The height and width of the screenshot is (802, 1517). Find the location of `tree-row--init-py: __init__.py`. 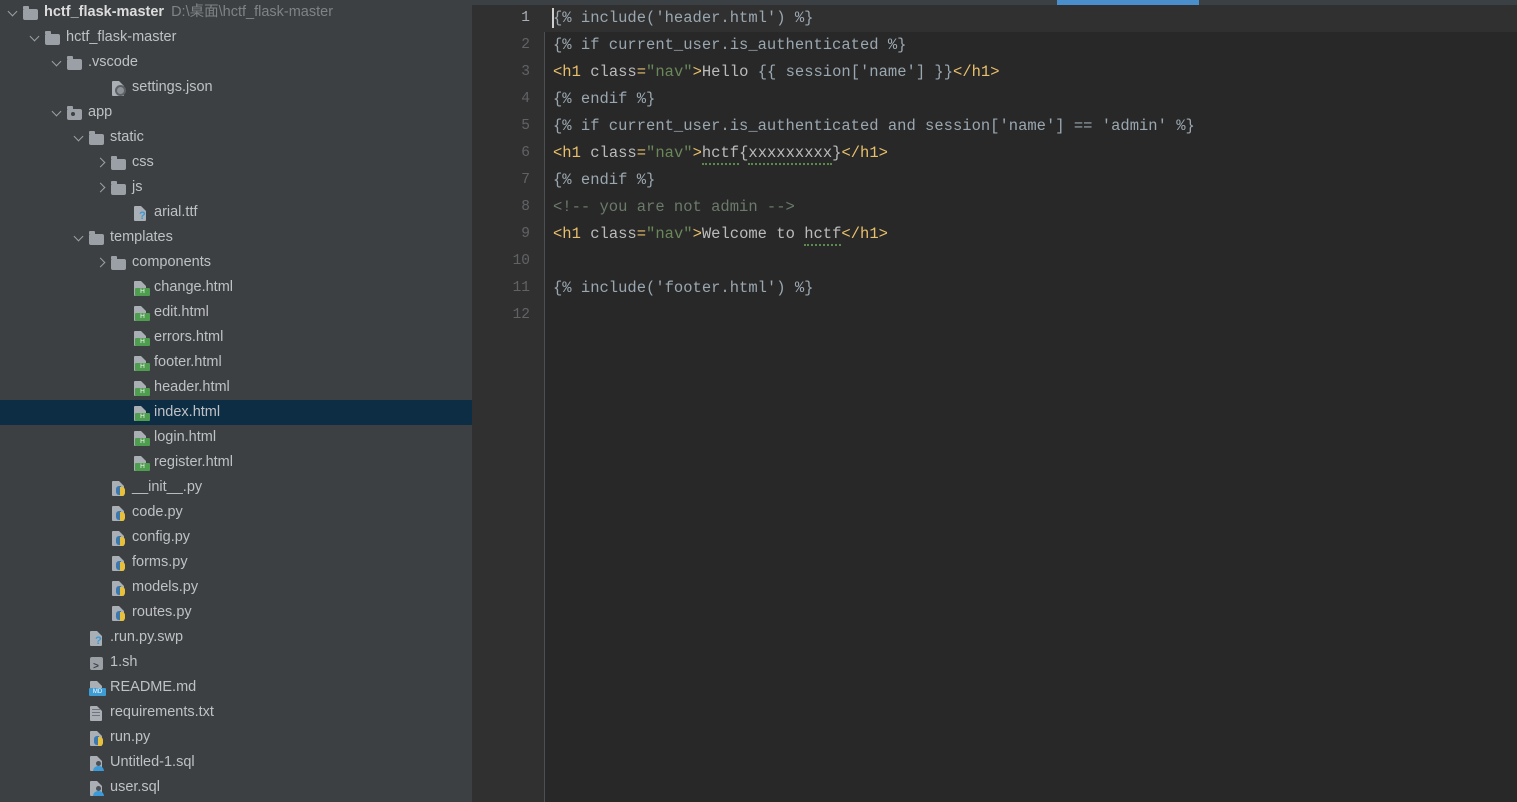

tree-row--init-py: __init__.py is located at coordinates (236, 487).